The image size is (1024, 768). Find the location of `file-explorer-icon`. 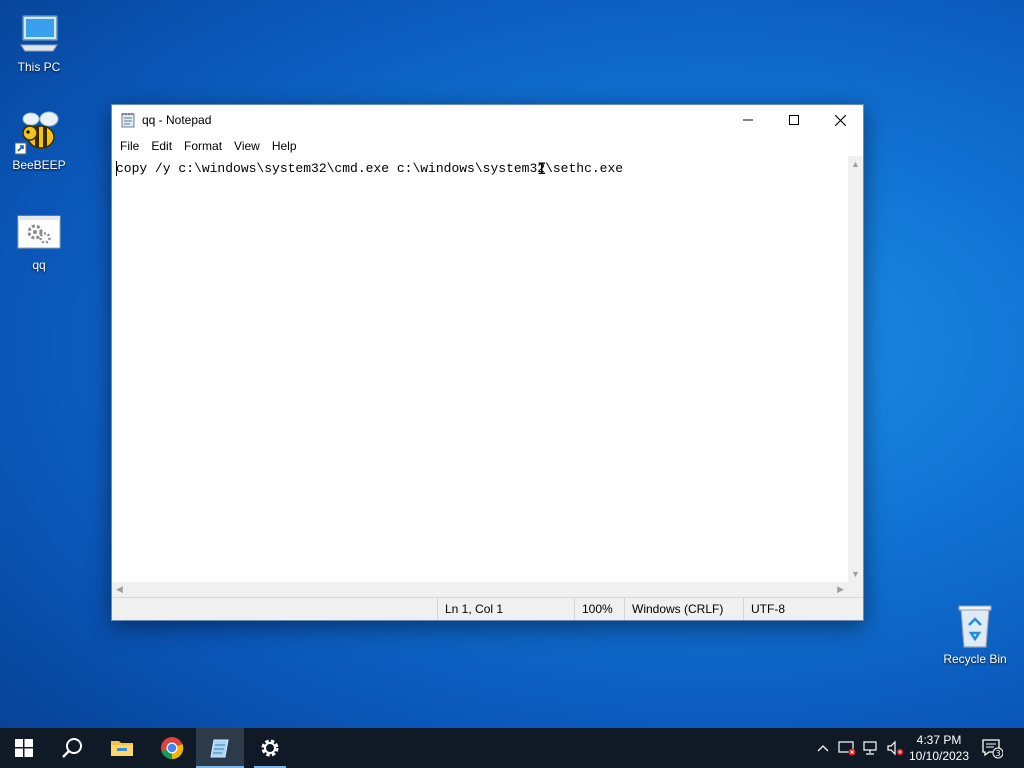

file-explorer-icon is located at coordinates (122, 748).